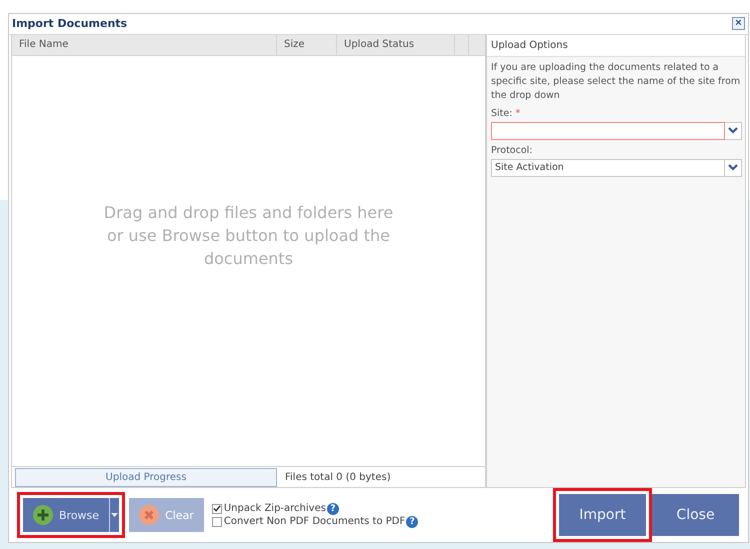 This screenshot has width=750, height=549. What do you see at coordinates (608, 131) in the screenshot?
I see `dropdown-field` at bounding box center [608, 131].